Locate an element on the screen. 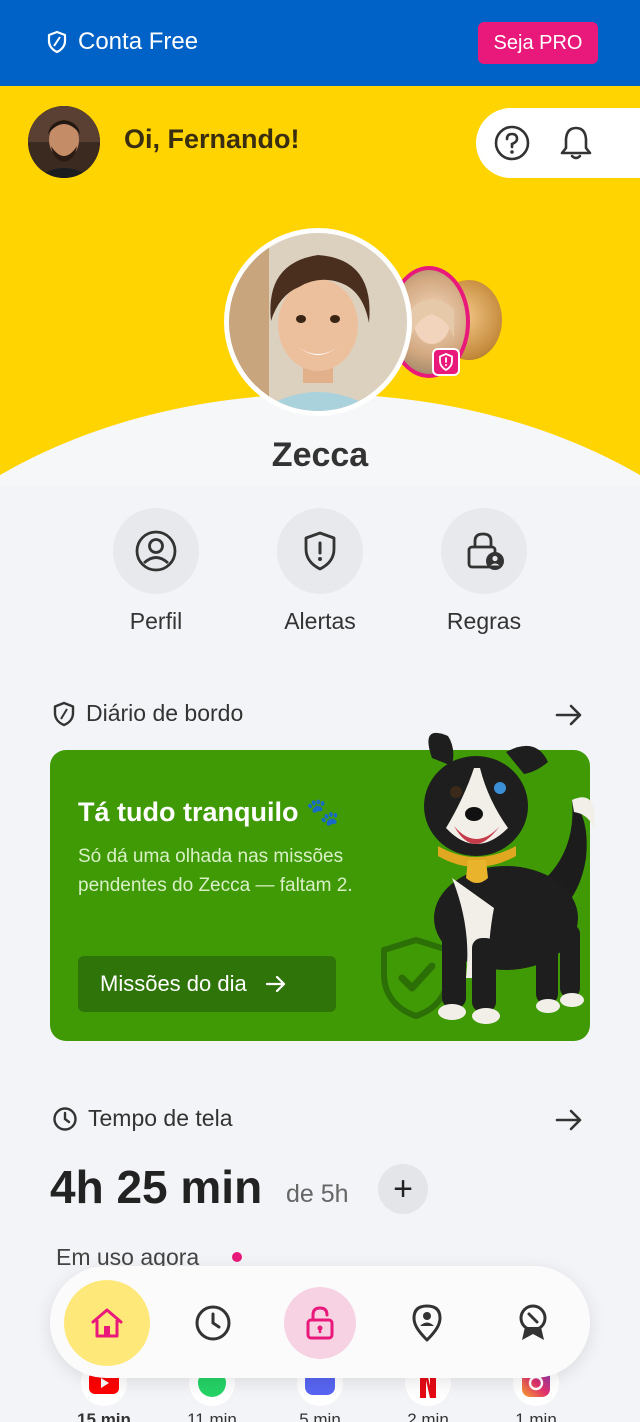  daily-missions-label: Missões do dia is located at coordinates (173, 983).